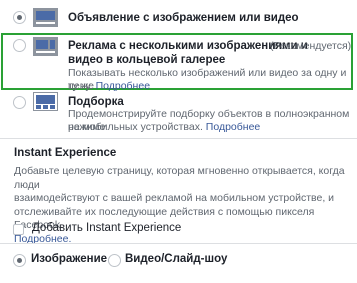 Image resolution: width=357 pixels, height=283 pixels. Describe the element at coordinates (80, 86) in the screenshot. I see `format-option-carousel-desc-text: цену.` at that location.